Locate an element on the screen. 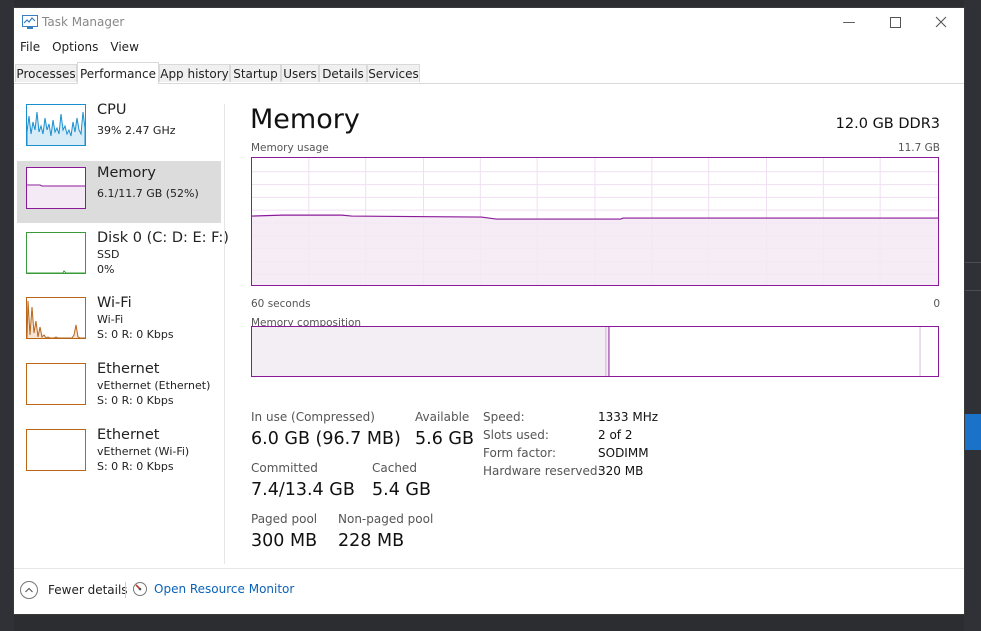 This screenshot has height=631, width=981. minimize-icon: — is located at coordinates (849, 22).